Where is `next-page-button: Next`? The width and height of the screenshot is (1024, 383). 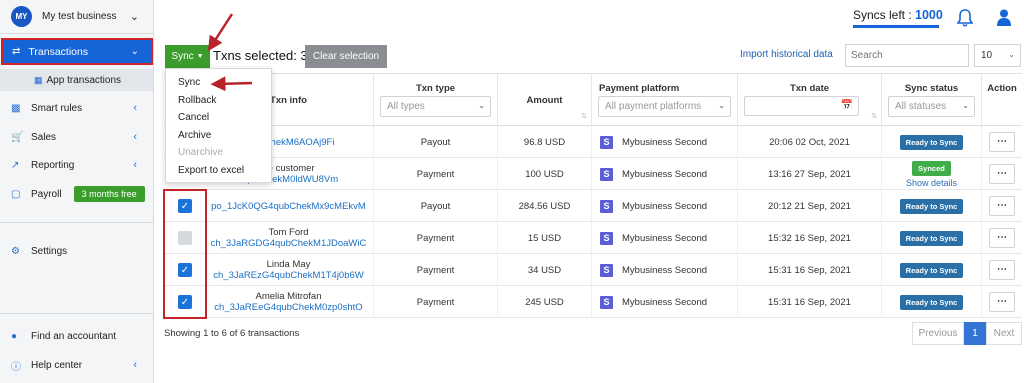
next-page-button: Next is located at coordinates (1004, 333).